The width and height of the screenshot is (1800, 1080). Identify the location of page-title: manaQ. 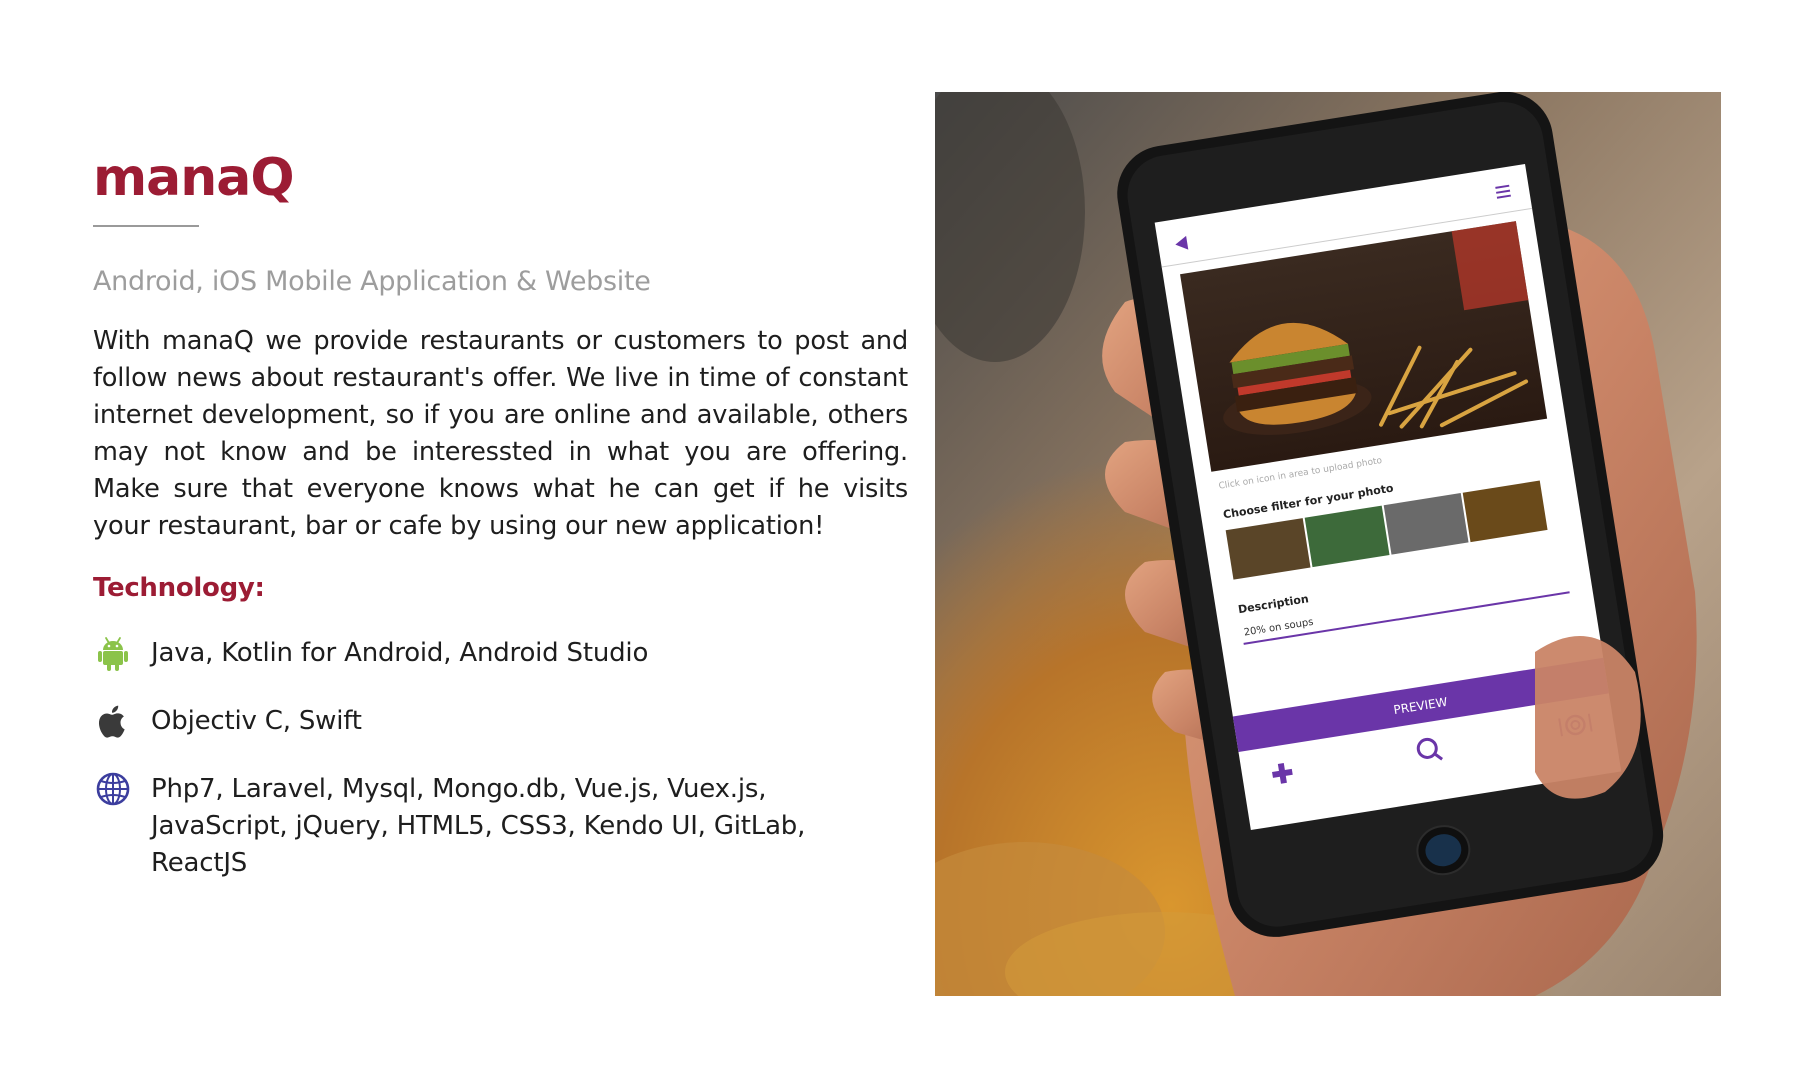
(194, 178).